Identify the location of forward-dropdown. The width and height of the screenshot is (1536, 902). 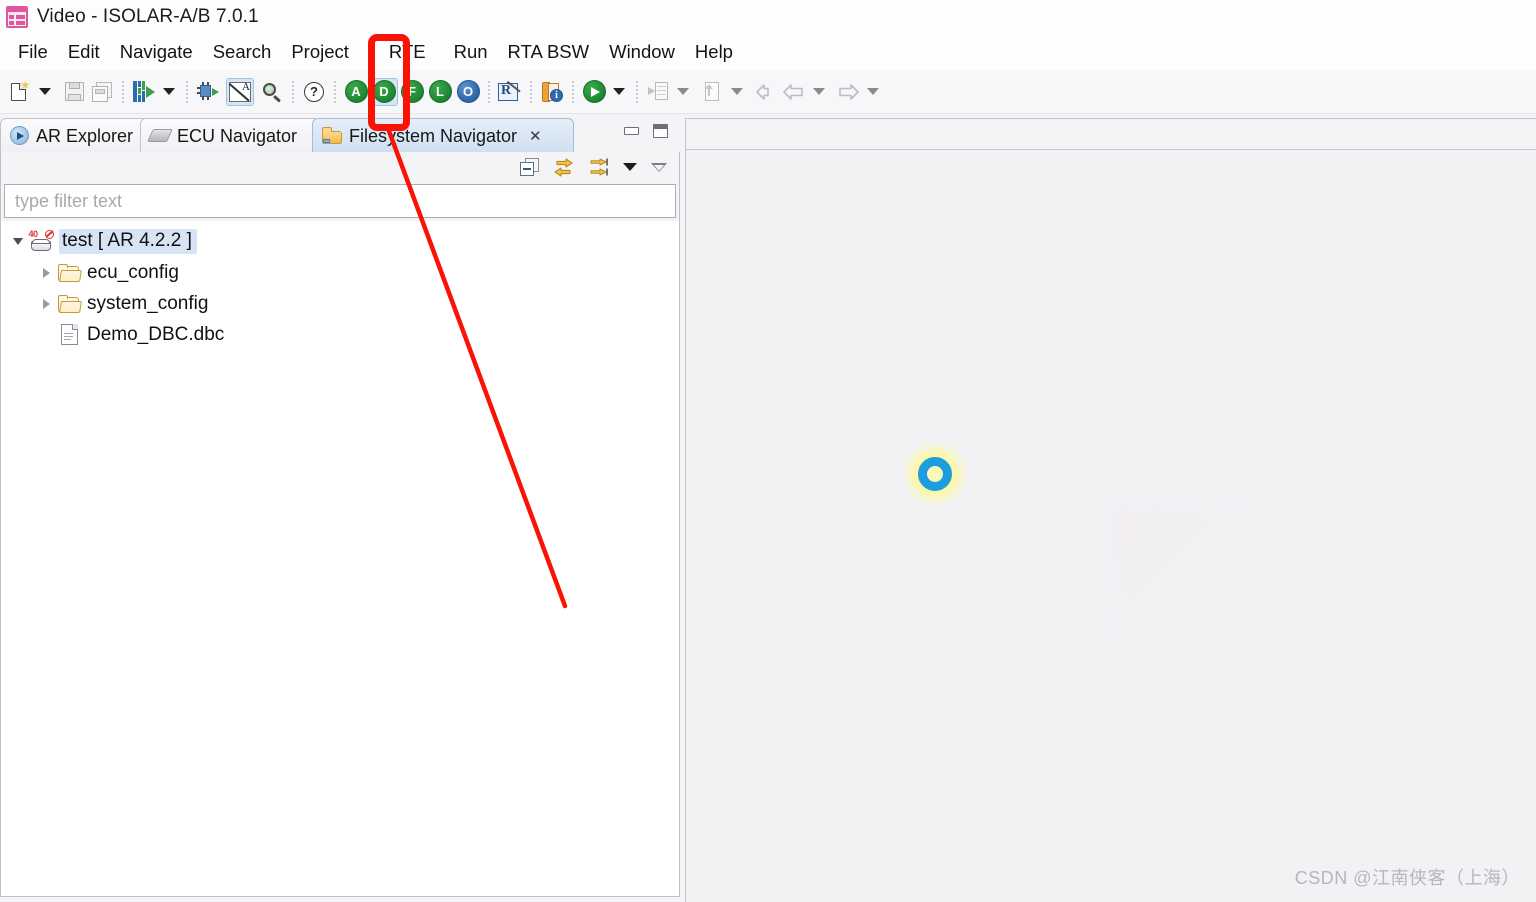
(873, 92).